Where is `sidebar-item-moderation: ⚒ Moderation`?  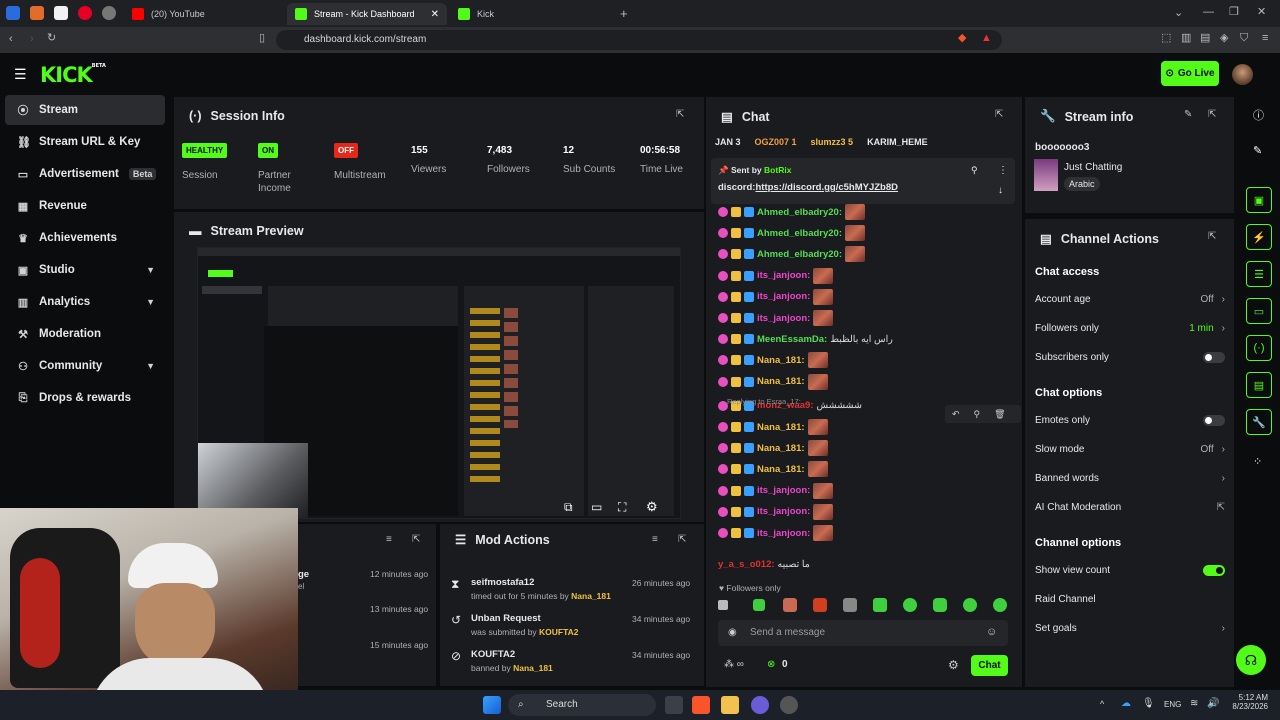 sidebar-item-moderation: ⚒ Moderation is located at coordinates (85, 334).